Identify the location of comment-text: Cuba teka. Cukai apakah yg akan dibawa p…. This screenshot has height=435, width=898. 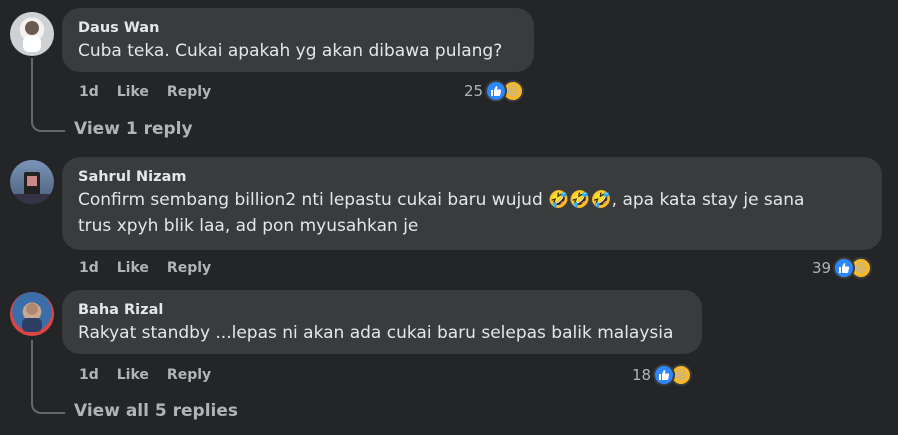
(290, 51).